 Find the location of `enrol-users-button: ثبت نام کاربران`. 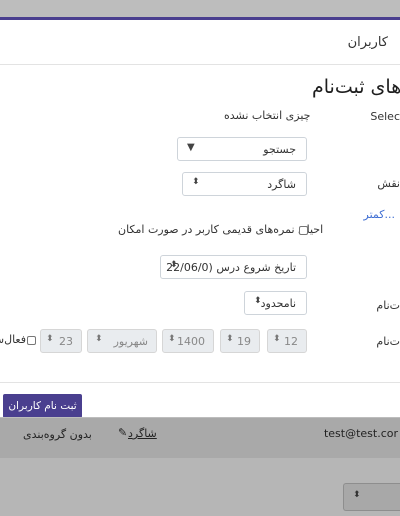

enrol-users-button: ثبت نام کاربران is located at coordinates (42, 405).